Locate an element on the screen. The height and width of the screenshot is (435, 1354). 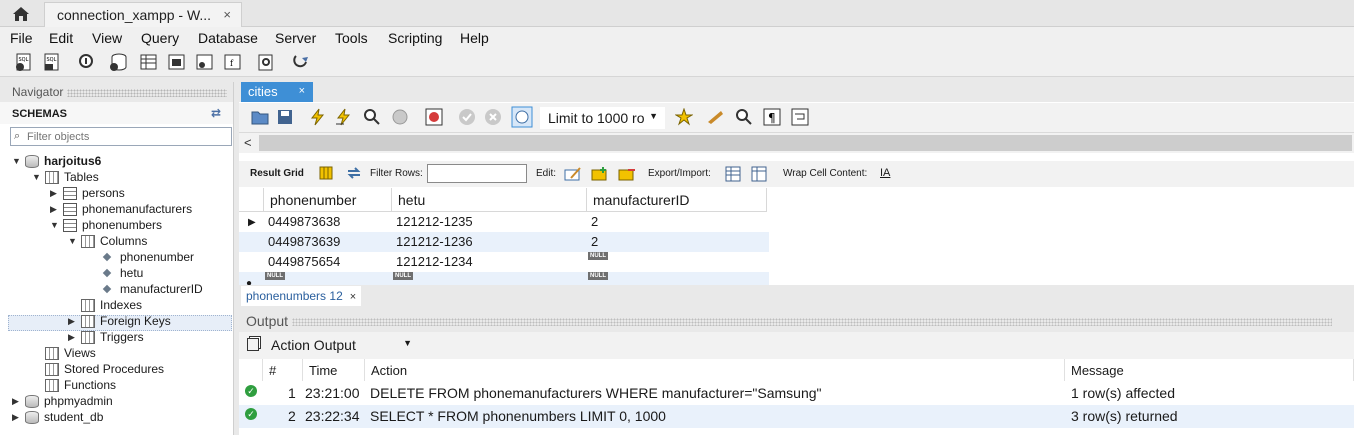
create-procedure-icon is located at coordinates (204, 62).